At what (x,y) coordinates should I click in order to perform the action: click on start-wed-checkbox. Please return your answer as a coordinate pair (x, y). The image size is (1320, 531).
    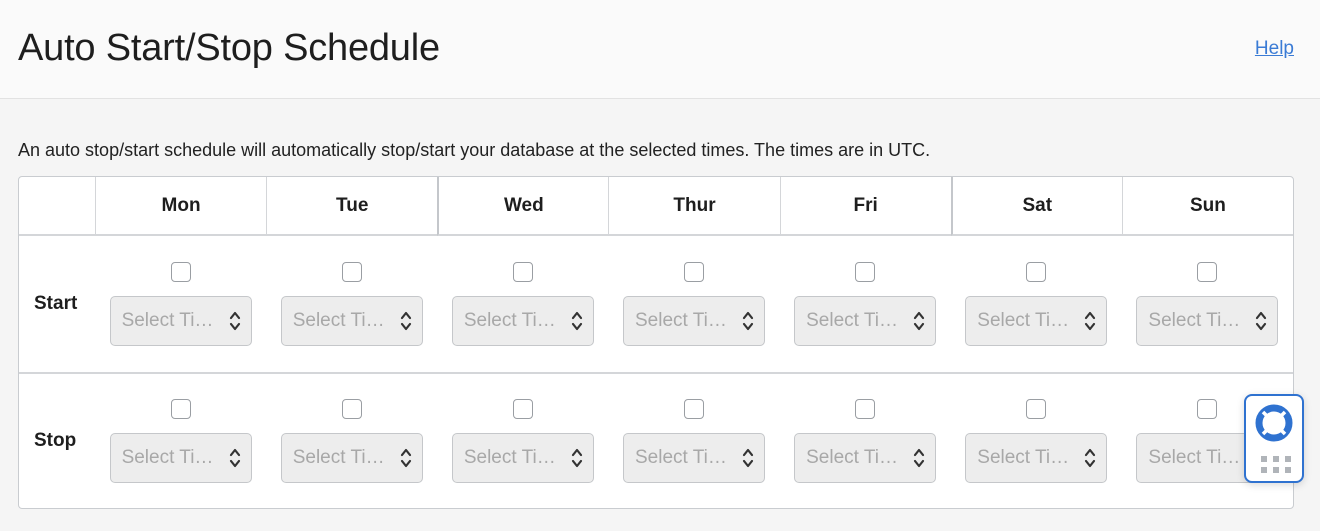
    Looking at the image, I should click on (522, 272).